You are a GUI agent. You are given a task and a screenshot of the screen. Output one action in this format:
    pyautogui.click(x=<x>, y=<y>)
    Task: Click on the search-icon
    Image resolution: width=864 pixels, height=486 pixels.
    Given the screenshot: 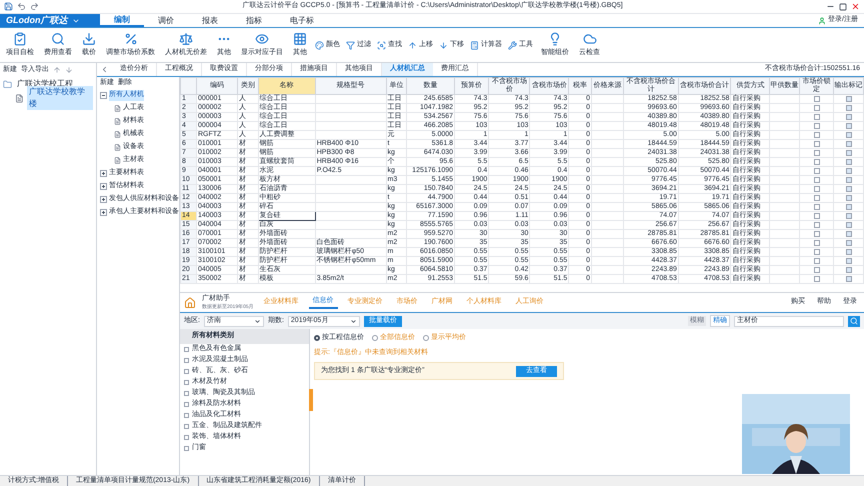 What is the action you would take?
    pyautogui.click(x=381, y=45)
    